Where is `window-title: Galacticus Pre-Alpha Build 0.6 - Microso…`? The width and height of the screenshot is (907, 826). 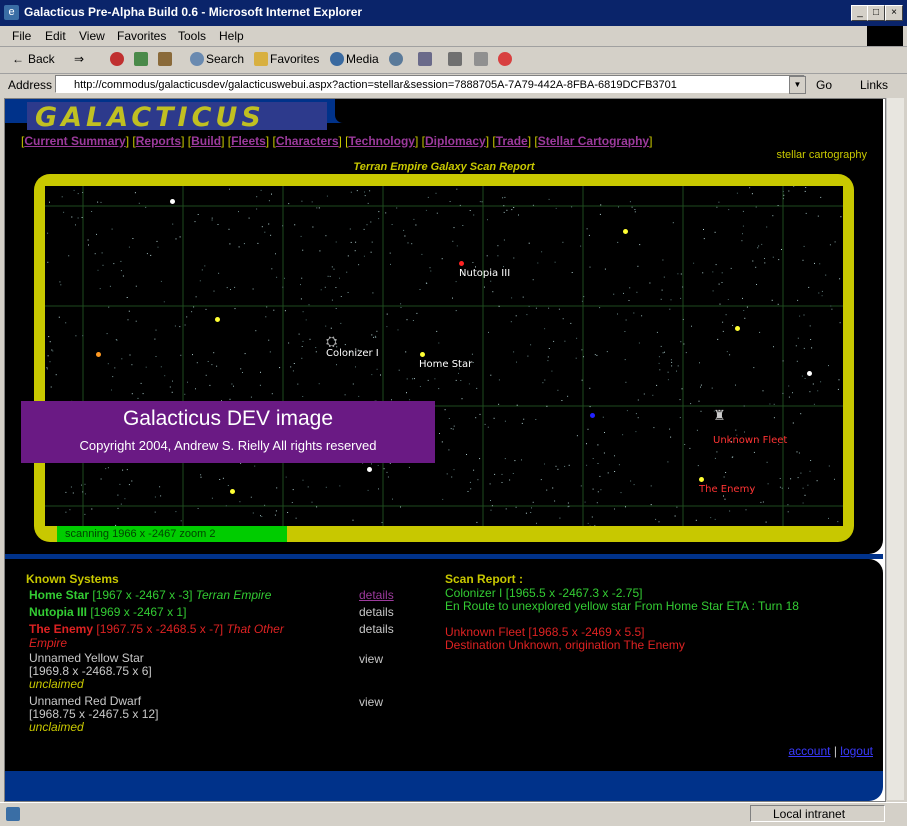
window-title: Galacticus Pre-Alpha Build 0.6 - Microso… is located at coordinates (193, 12).